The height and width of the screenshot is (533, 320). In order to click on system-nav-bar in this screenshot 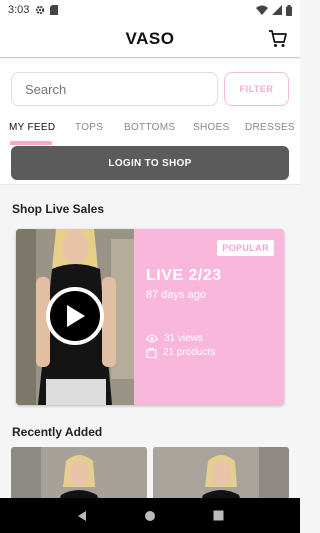, I will do `click(150, 515)`.